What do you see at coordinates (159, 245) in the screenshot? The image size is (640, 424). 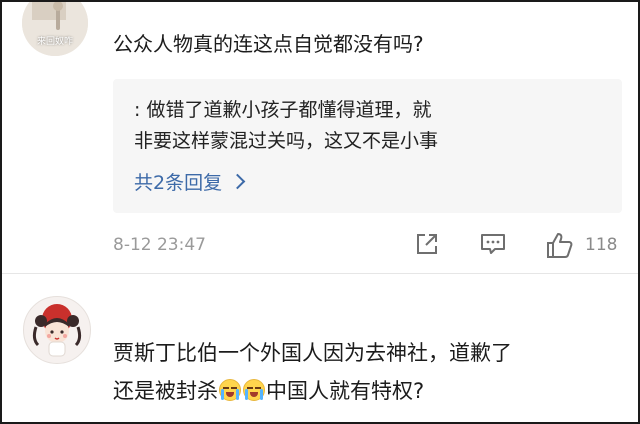 I see `comment-timestamp: 8-12 23:47` at bounding box center [159, 245].